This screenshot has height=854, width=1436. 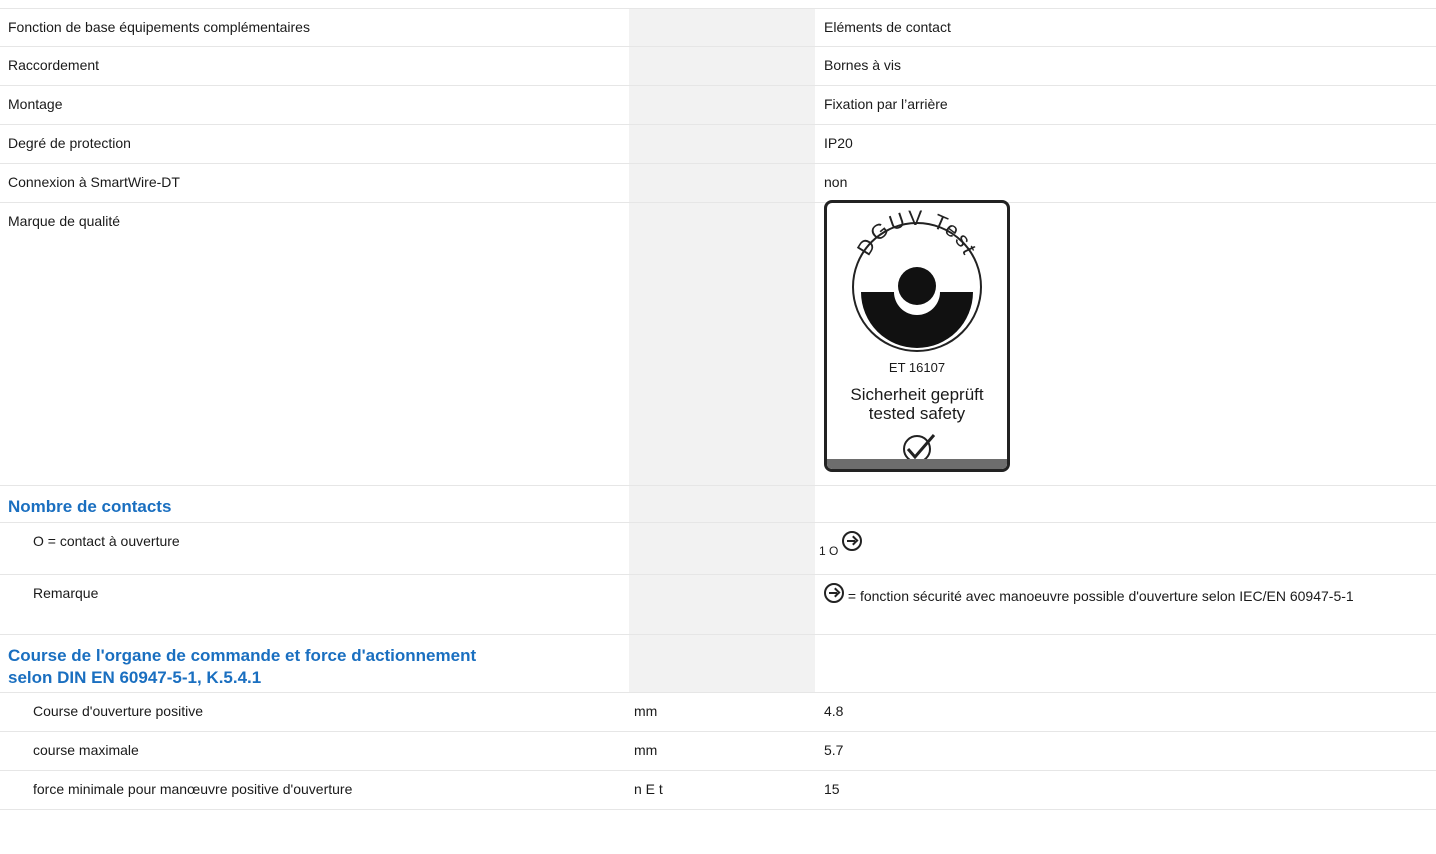 What do you see at coordinates (838, 143) in the screenshot?
I see `spec-value: IP20` at bounding box center [838, 143].